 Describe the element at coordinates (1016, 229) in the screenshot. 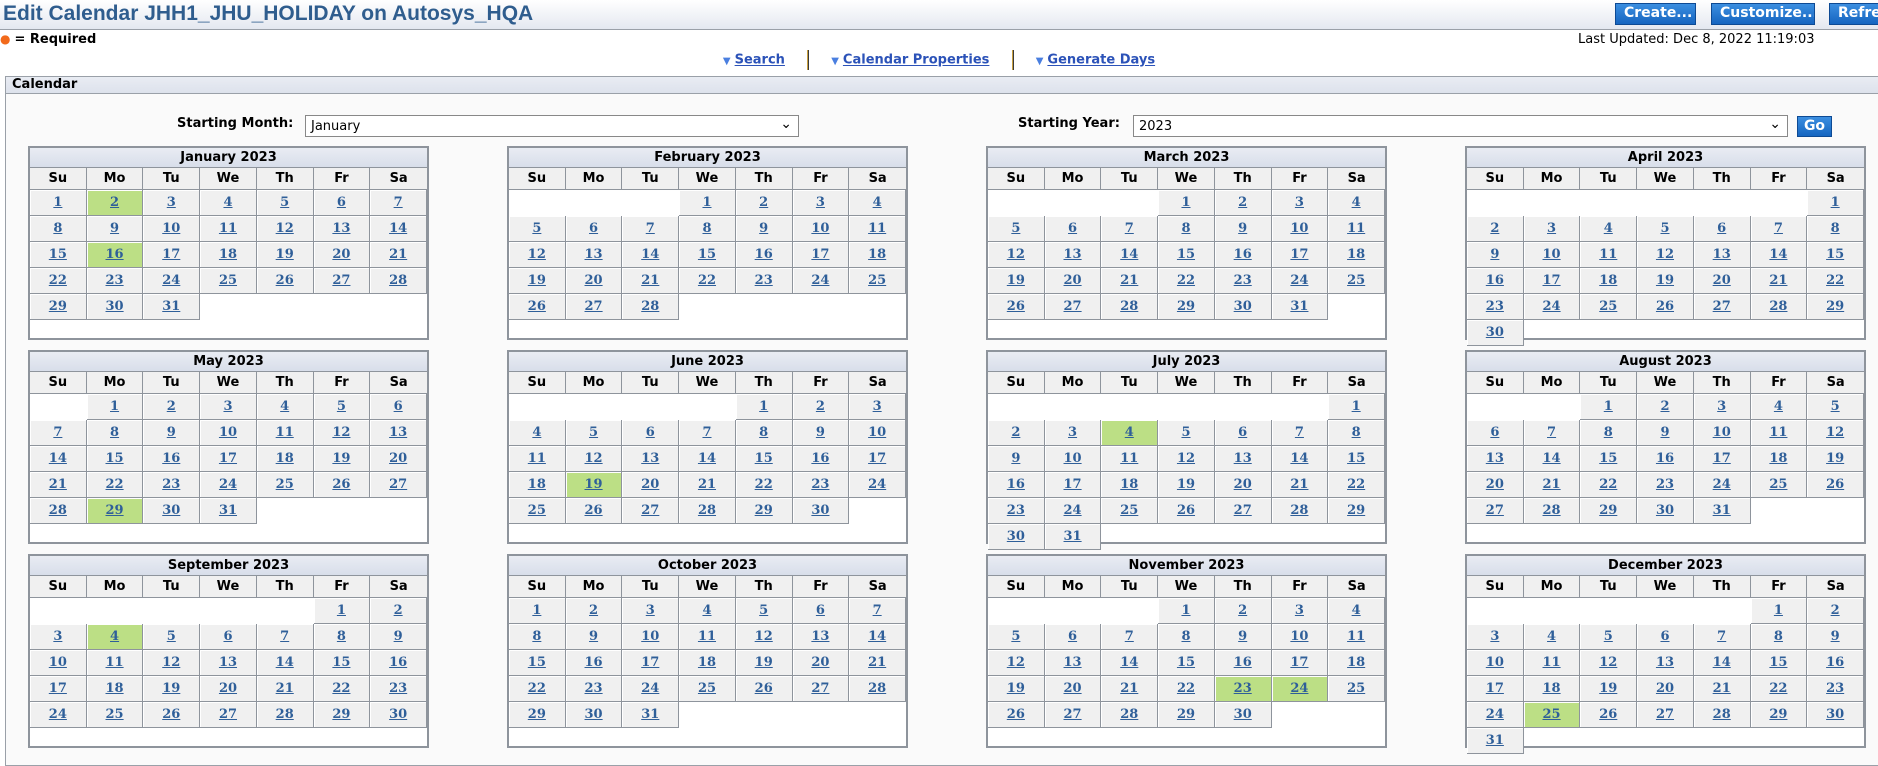

I see `day-cell: 5` at that location.